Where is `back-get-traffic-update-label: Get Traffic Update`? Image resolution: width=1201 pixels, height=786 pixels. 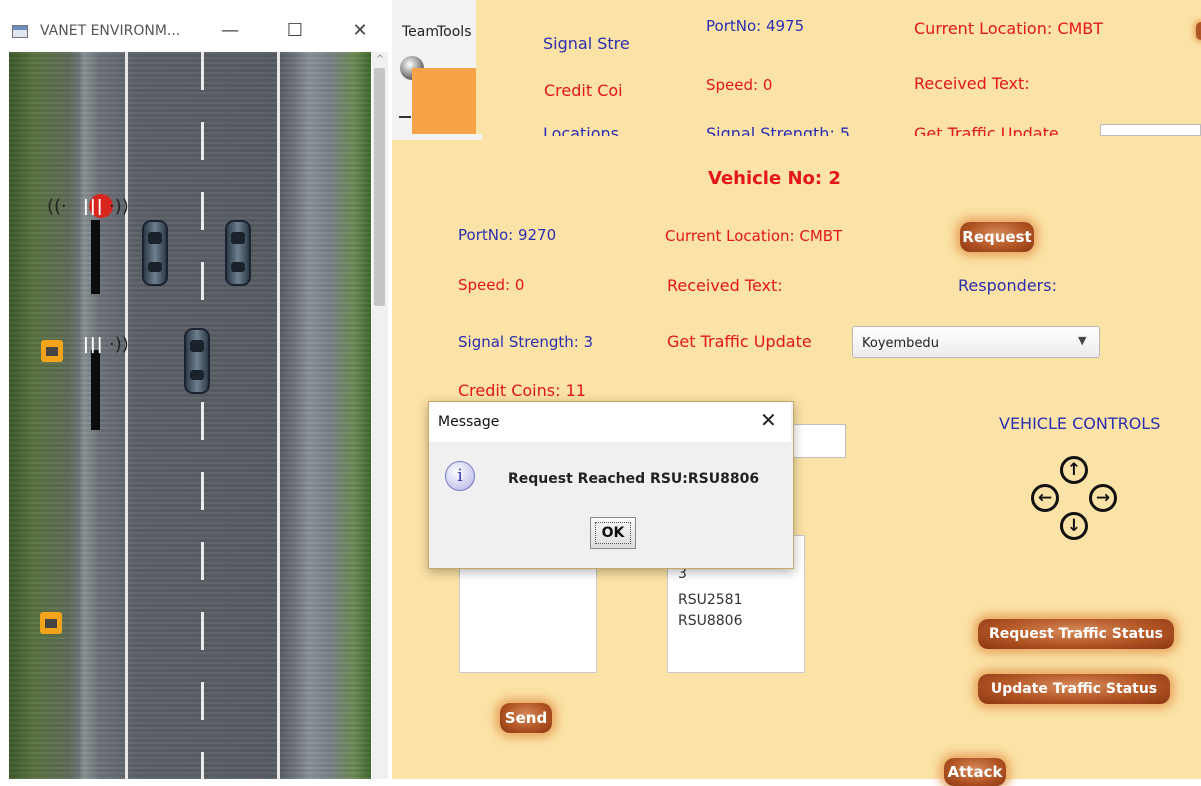
back-get-traffic-update-label: Get Traffic Update is located at coordinates (986, 130).